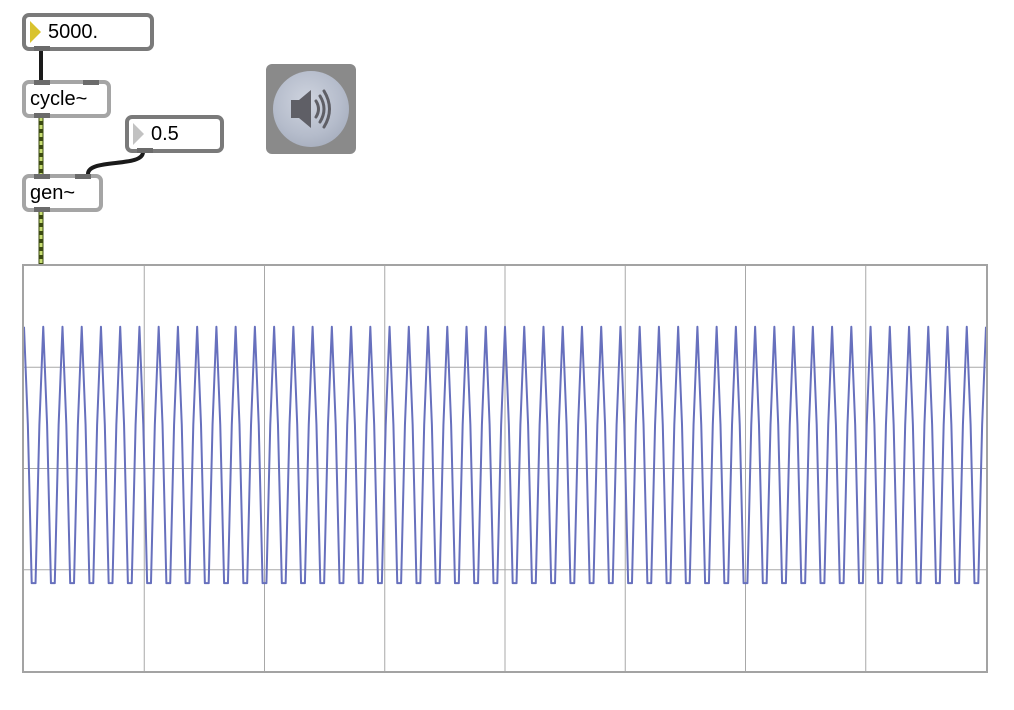  What do you see at coordinates (73, 32) in the screenshot?
I see `frequency-value: 5000.` at bounding box center [73, 32].